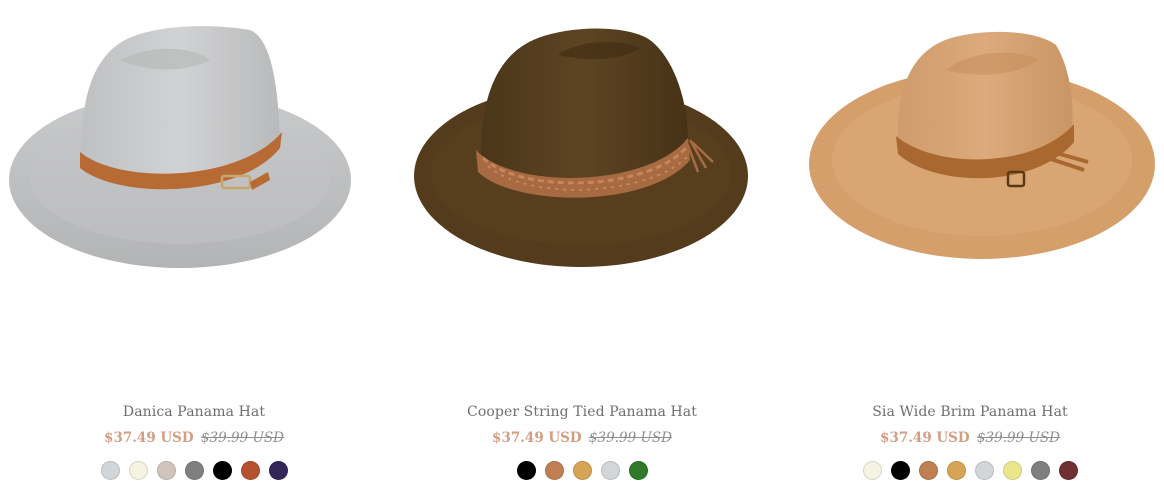 This screenshot has height=493, width=1164. What do you see at coordinates (194, 412) in the screenshot?
I see `product-title: Danica Panama Hat` at bounding box center [194, 412].